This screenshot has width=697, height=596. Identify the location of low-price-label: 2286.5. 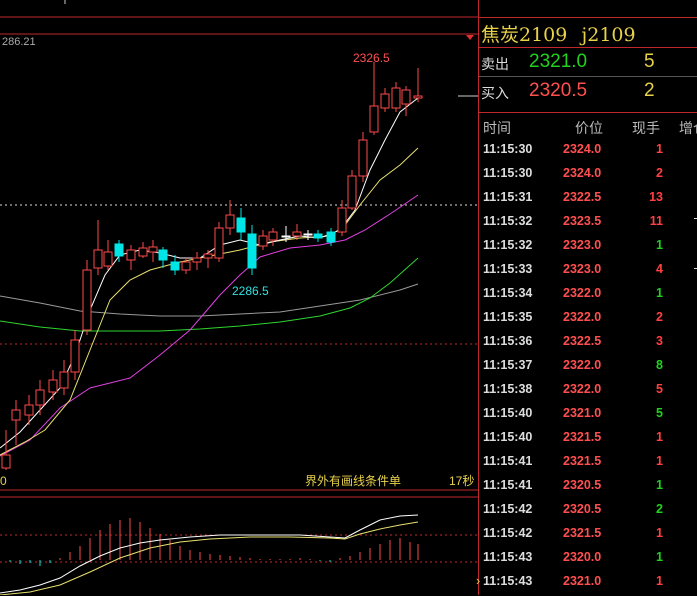
(250, 291).